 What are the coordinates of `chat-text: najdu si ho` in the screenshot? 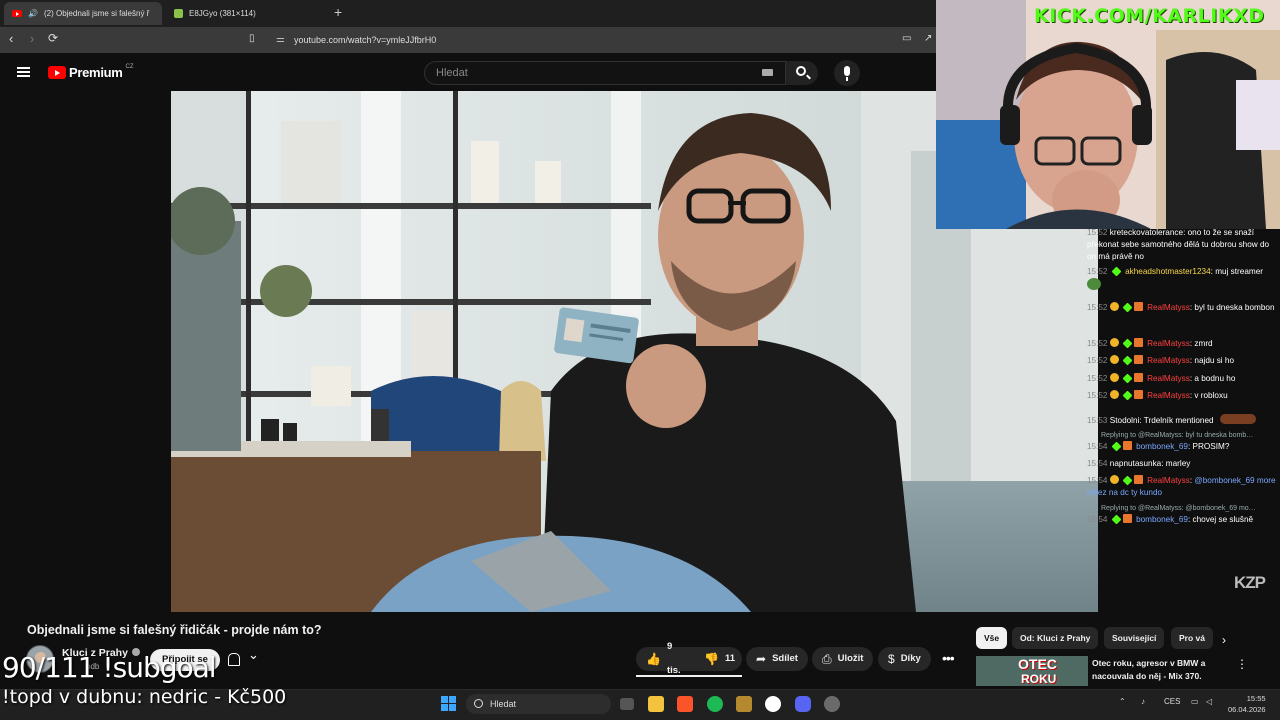 It's located at (1214, 360).